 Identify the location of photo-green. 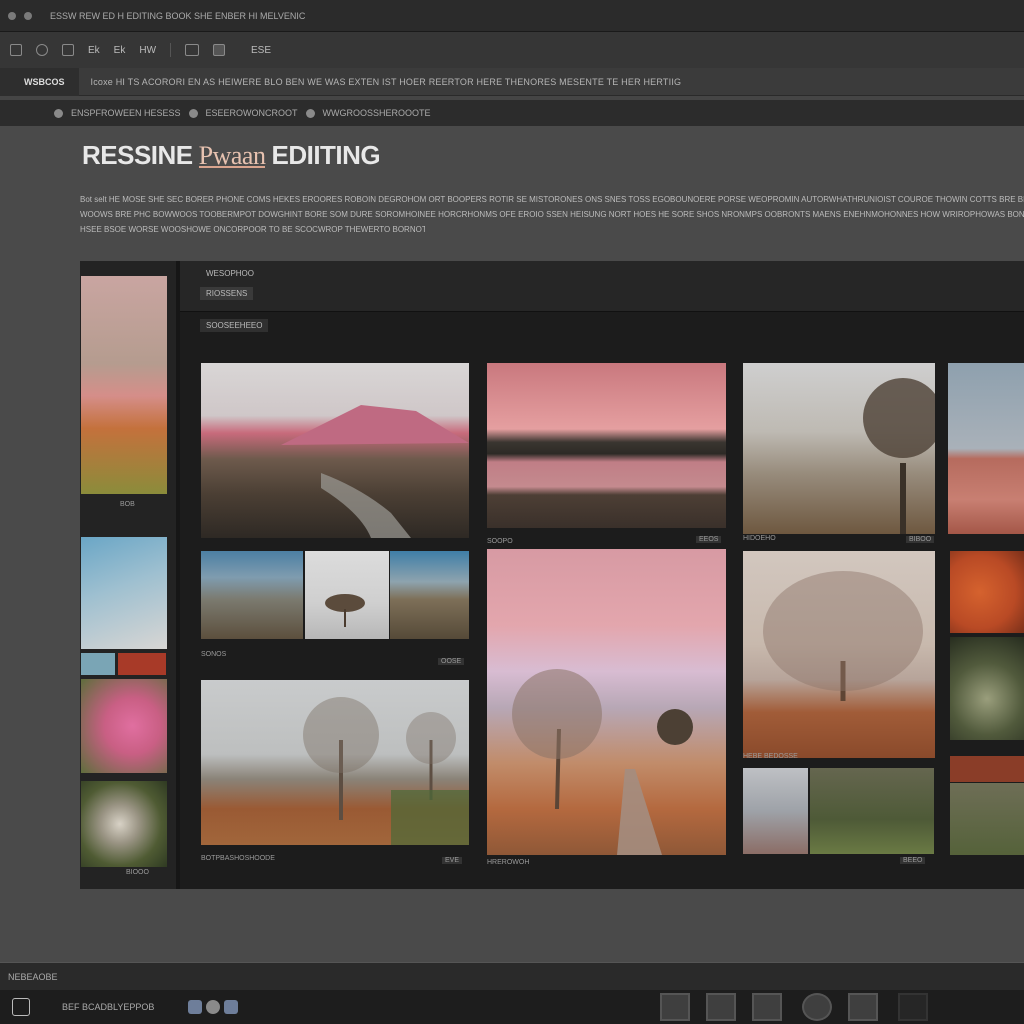
(987, 819).